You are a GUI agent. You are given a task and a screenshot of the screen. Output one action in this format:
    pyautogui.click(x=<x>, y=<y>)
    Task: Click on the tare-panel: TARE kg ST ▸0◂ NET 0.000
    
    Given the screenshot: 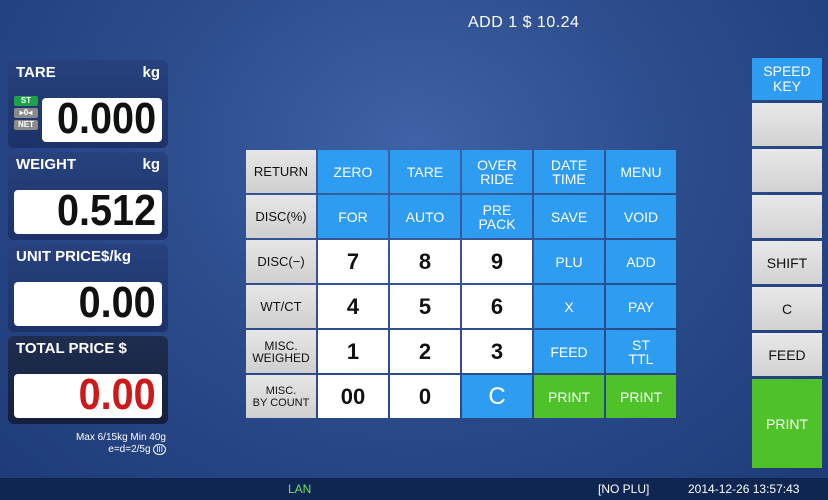 What is the action you would take?
    pyautogui.click(x=88, y=104)
    